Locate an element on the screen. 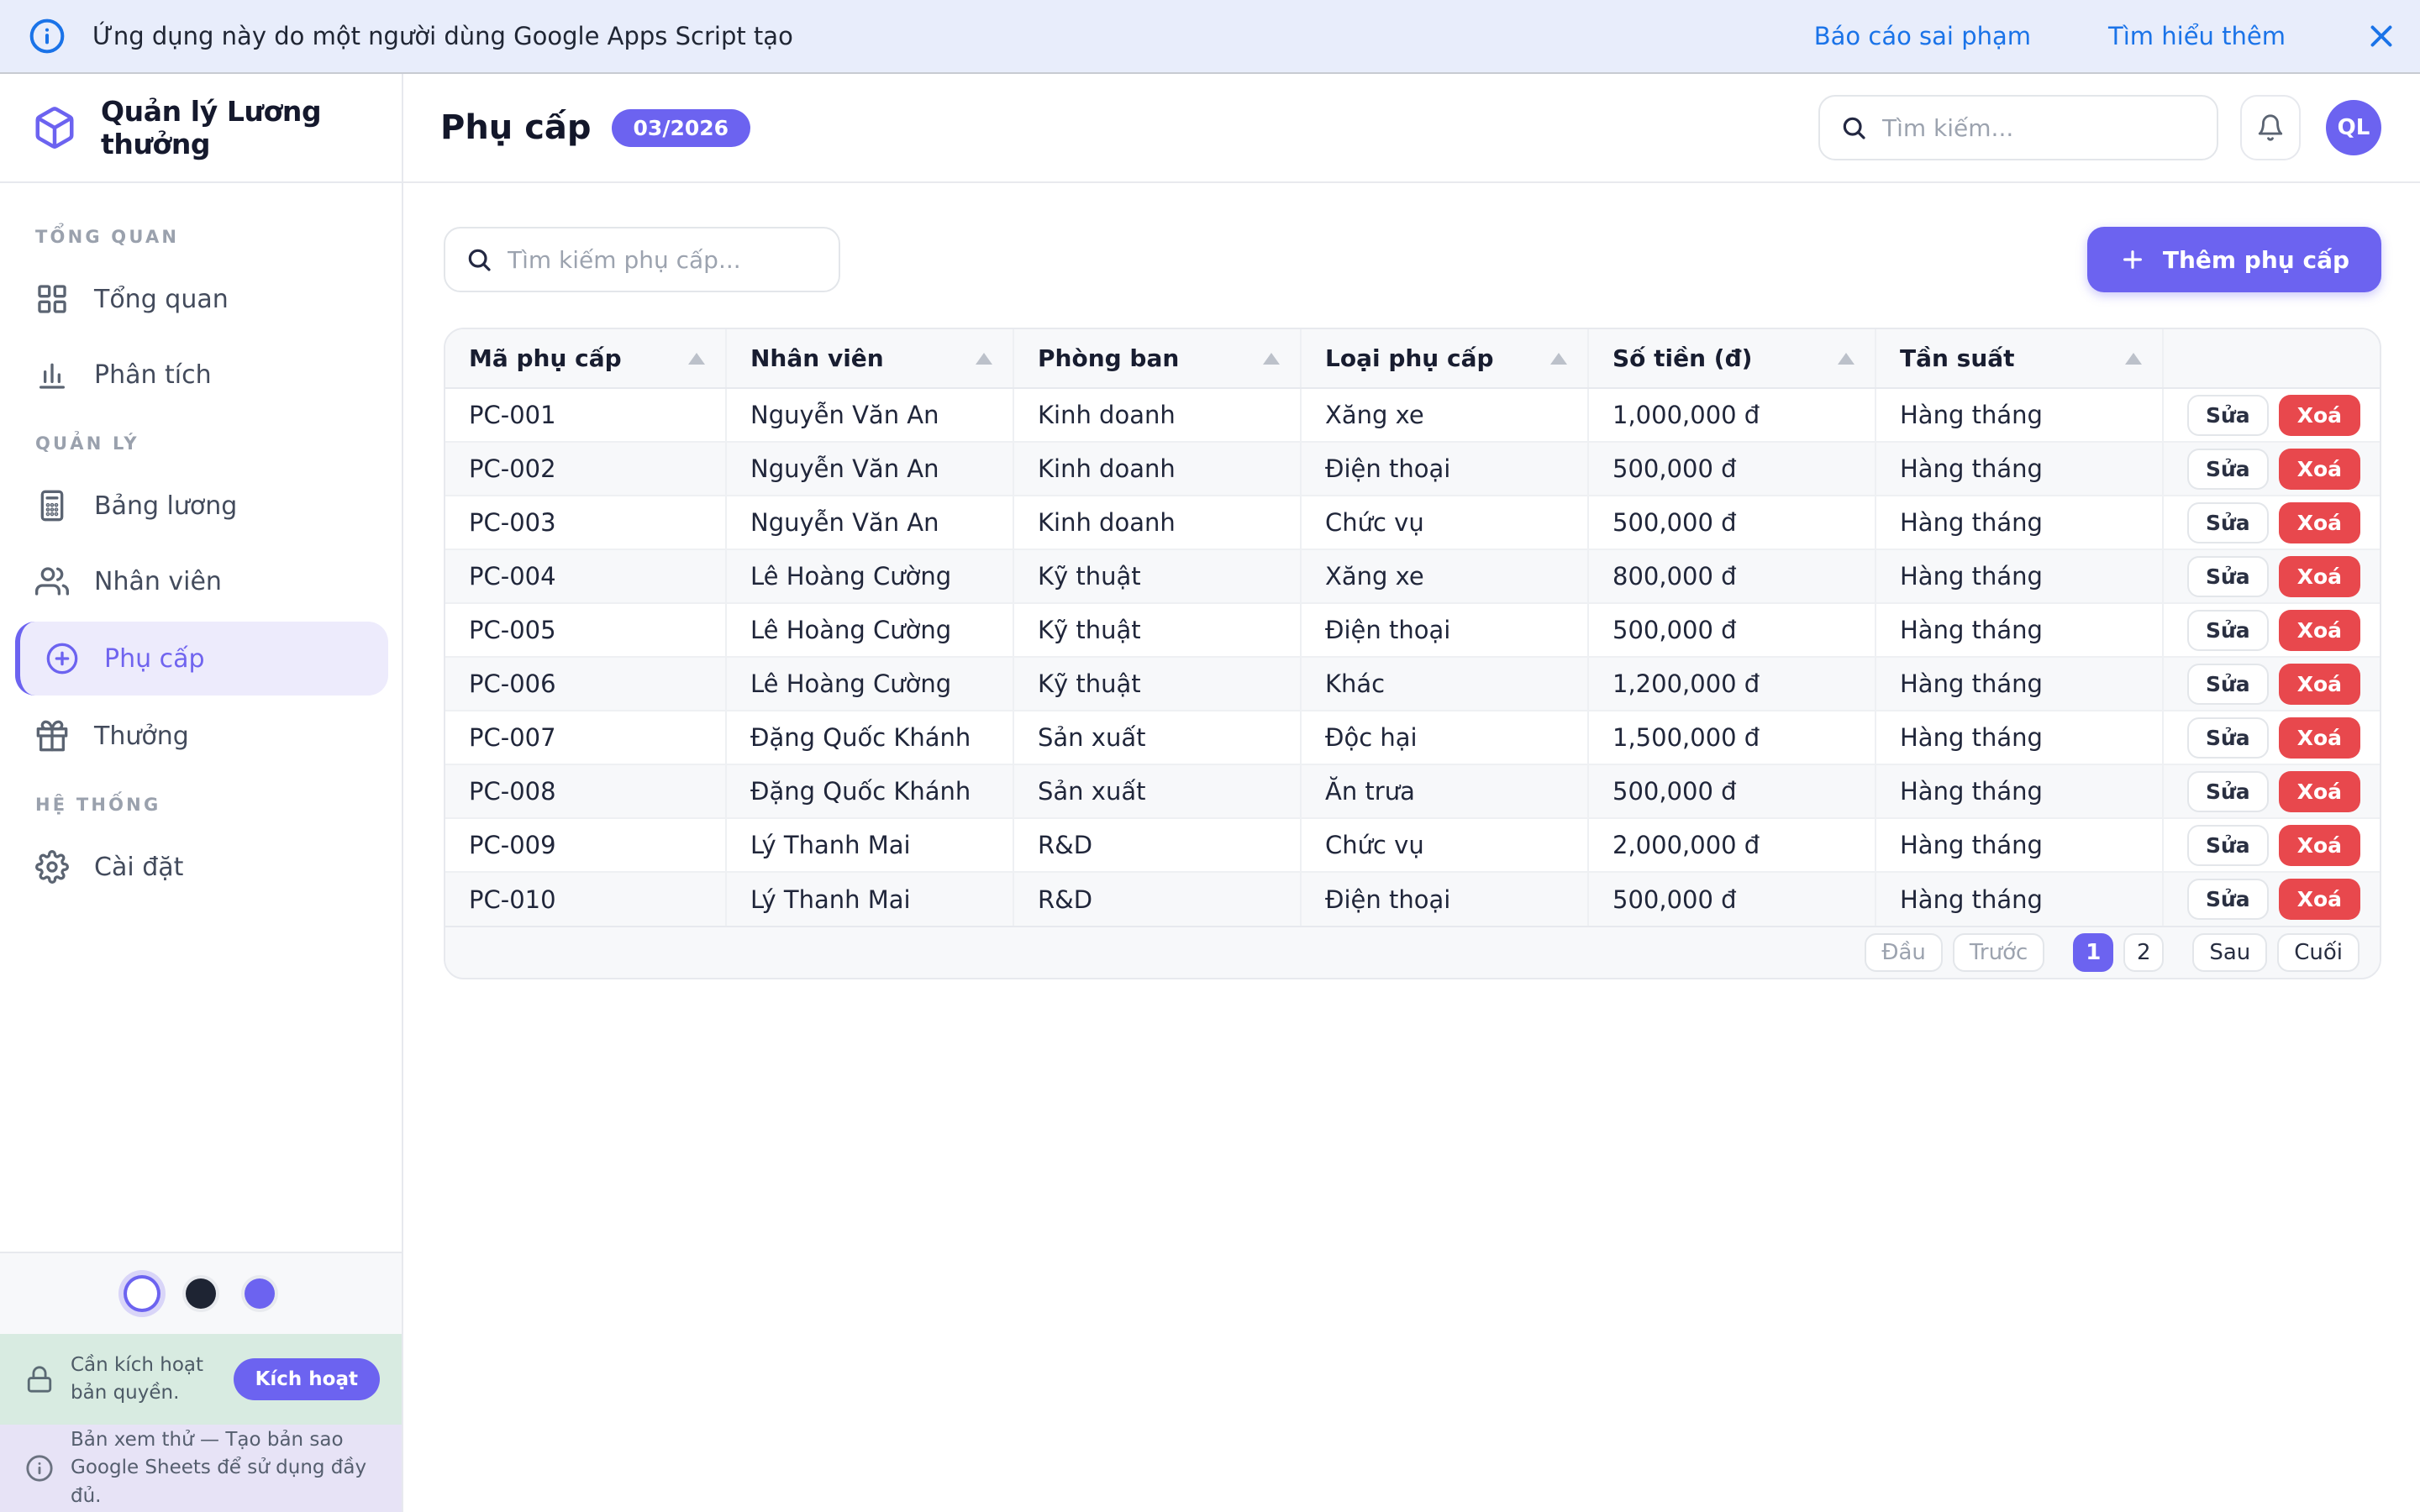 The width and height of the screenshot is (2420, 1512). column-header-tan-suat: Tần suất is located at coordinates (2019, 359).